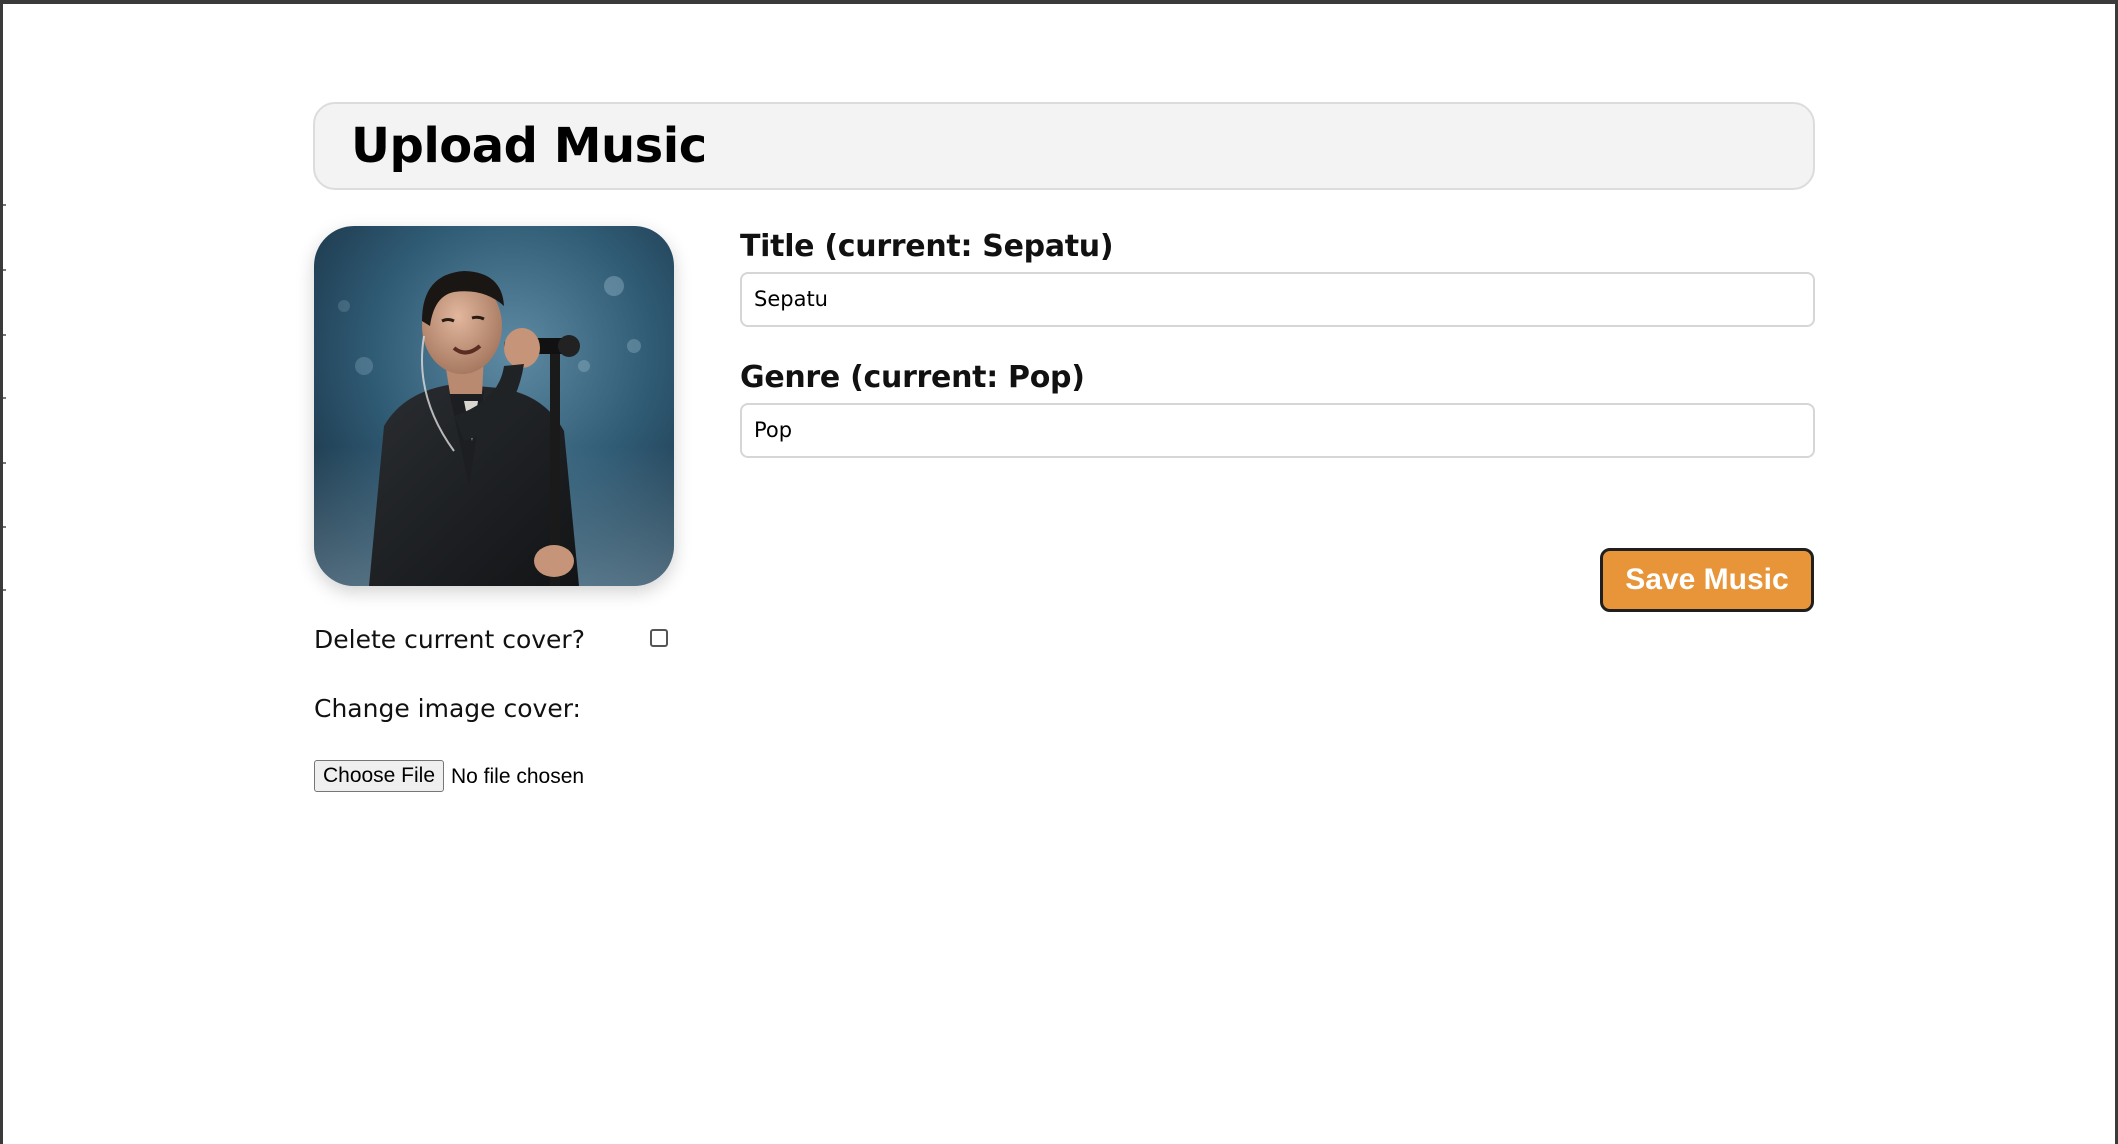  I want to click on genre-label: Genre (current: Pop), so click(912, 377).